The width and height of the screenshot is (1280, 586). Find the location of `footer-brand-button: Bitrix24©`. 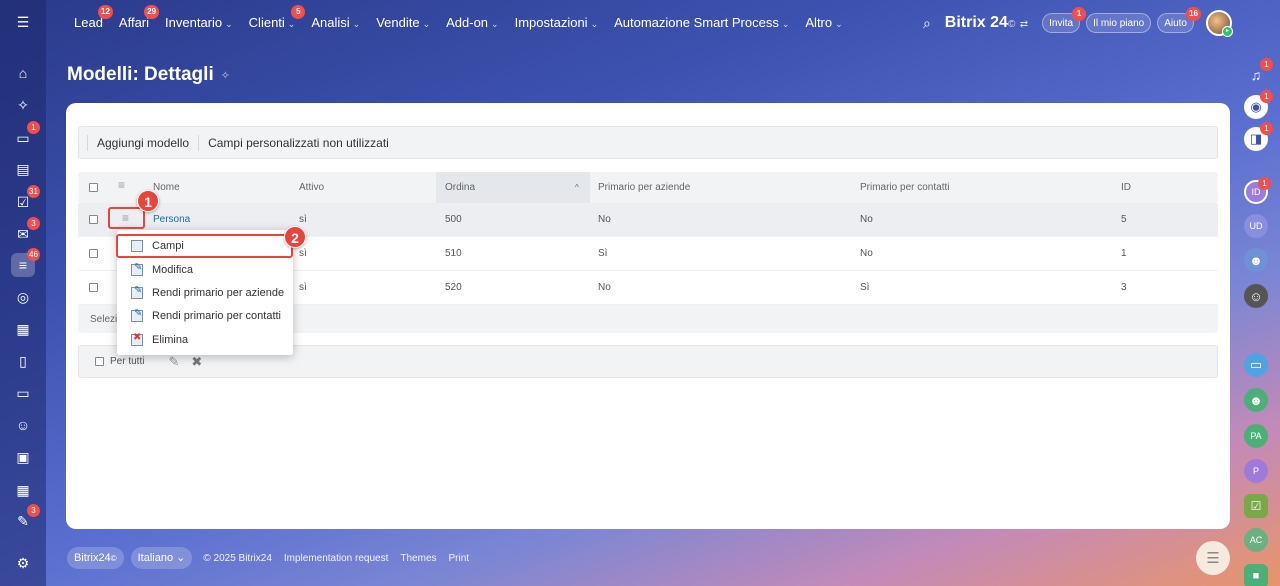

footer-brand-button: Bitrix24© is located at coordinates (95, 558).